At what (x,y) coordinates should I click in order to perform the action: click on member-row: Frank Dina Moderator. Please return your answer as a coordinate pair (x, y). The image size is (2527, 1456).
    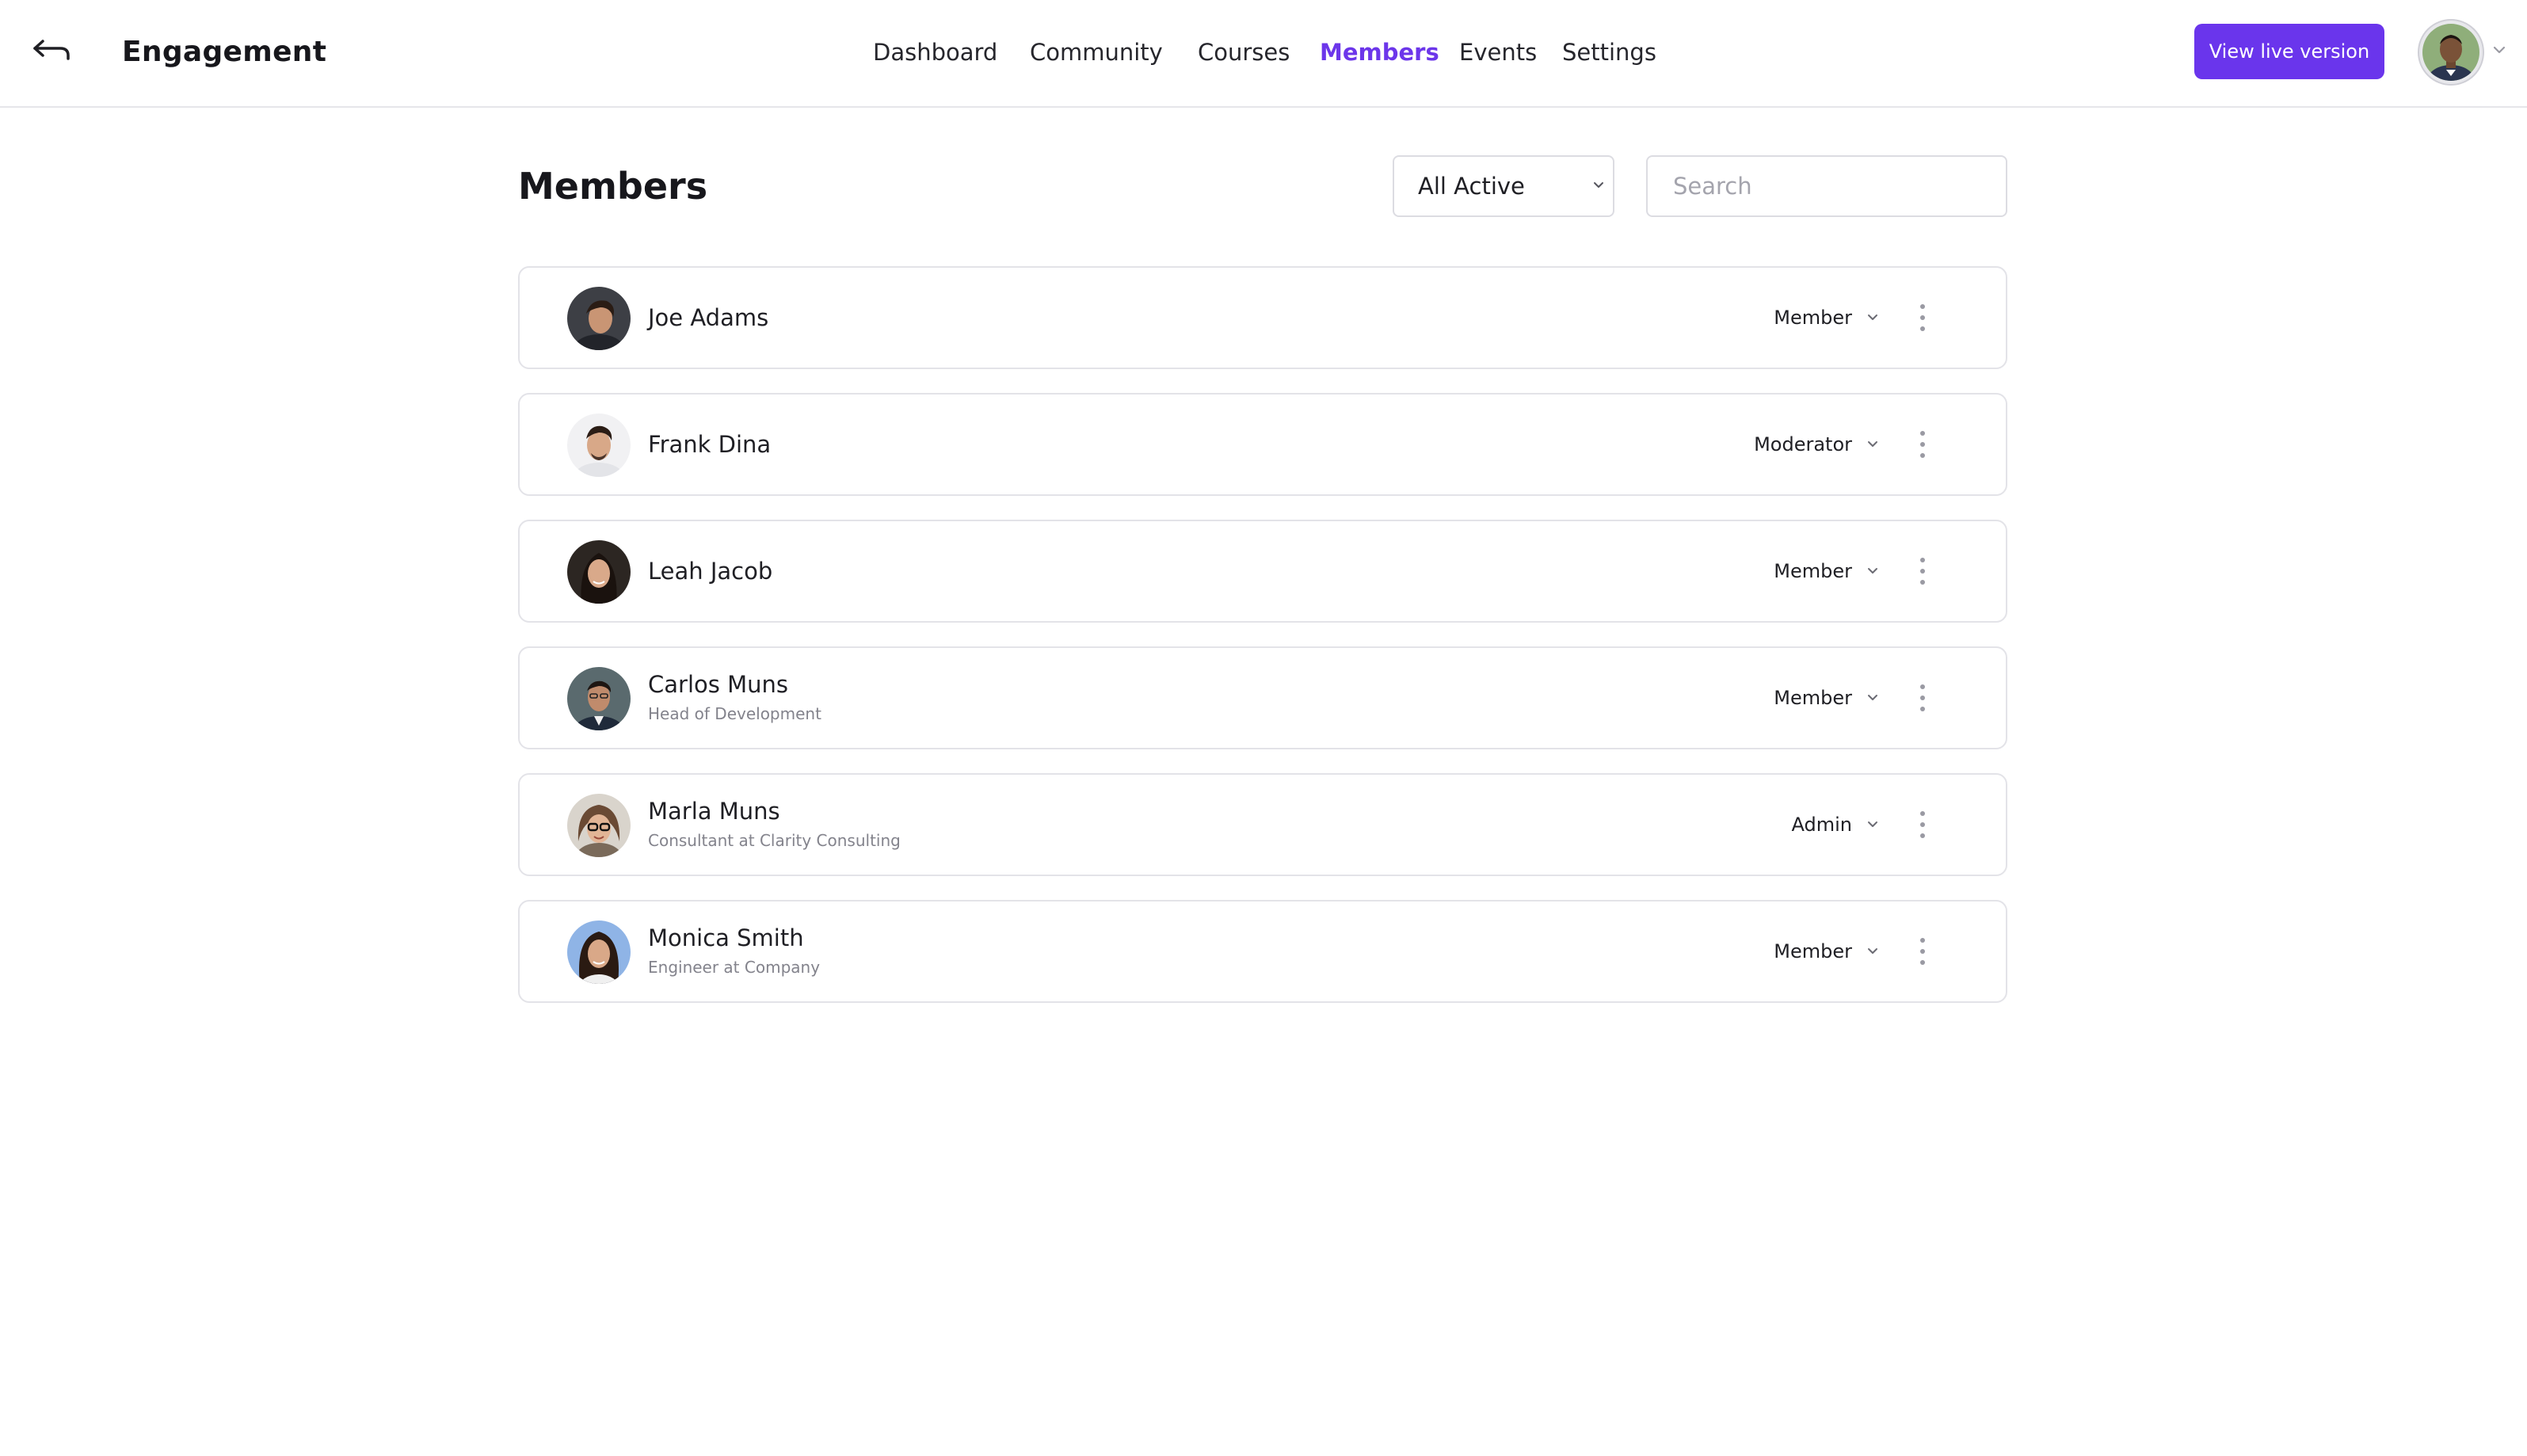
    Looking at the image, I should click on (1262, 444).